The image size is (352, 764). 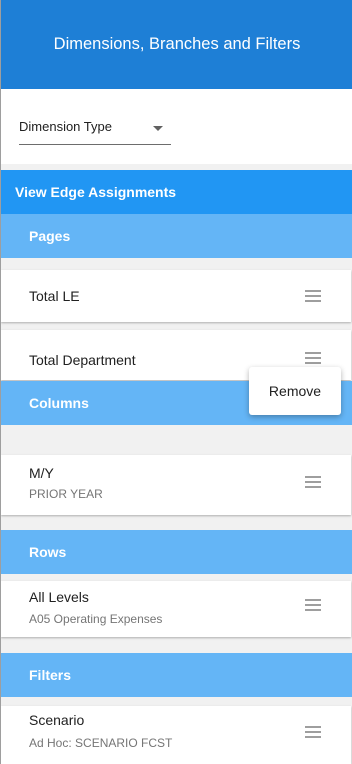 What do you see at coordinates (176, 485) in the screenshot?
I see `list-item-m-y: M/Y PRIOR YEAR` at bounding box center [176, 485].